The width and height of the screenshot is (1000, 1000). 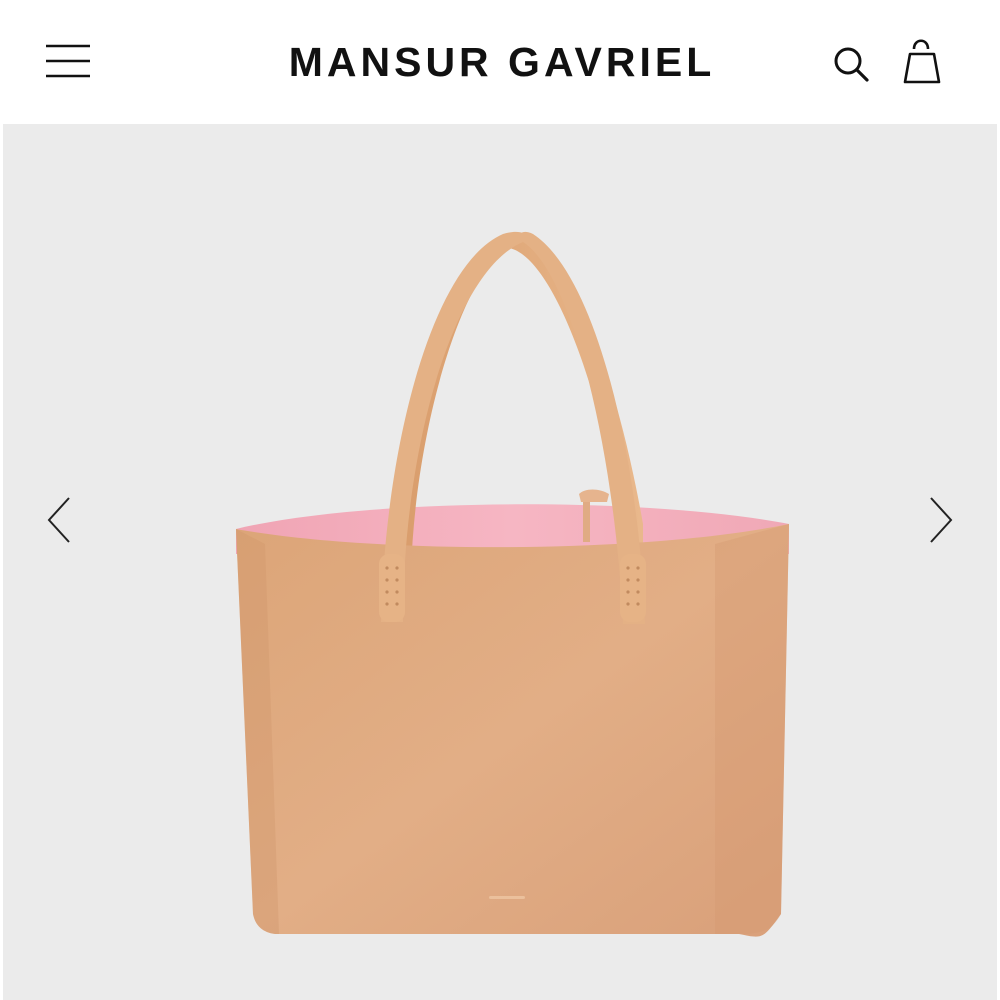 I want to click on brand-name: MANSUR GAVRIEL, so click(x=502, y=62).